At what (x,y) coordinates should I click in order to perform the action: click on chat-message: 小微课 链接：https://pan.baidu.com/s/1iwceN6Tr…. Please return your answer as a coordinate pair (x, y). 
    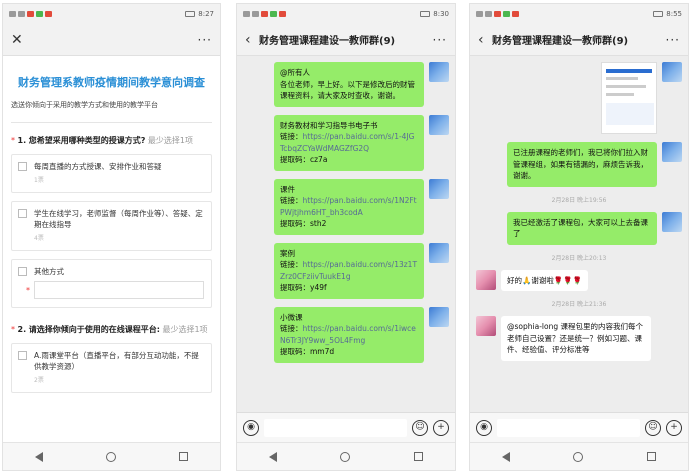
    Looking at the image, I should click on (346, 334).